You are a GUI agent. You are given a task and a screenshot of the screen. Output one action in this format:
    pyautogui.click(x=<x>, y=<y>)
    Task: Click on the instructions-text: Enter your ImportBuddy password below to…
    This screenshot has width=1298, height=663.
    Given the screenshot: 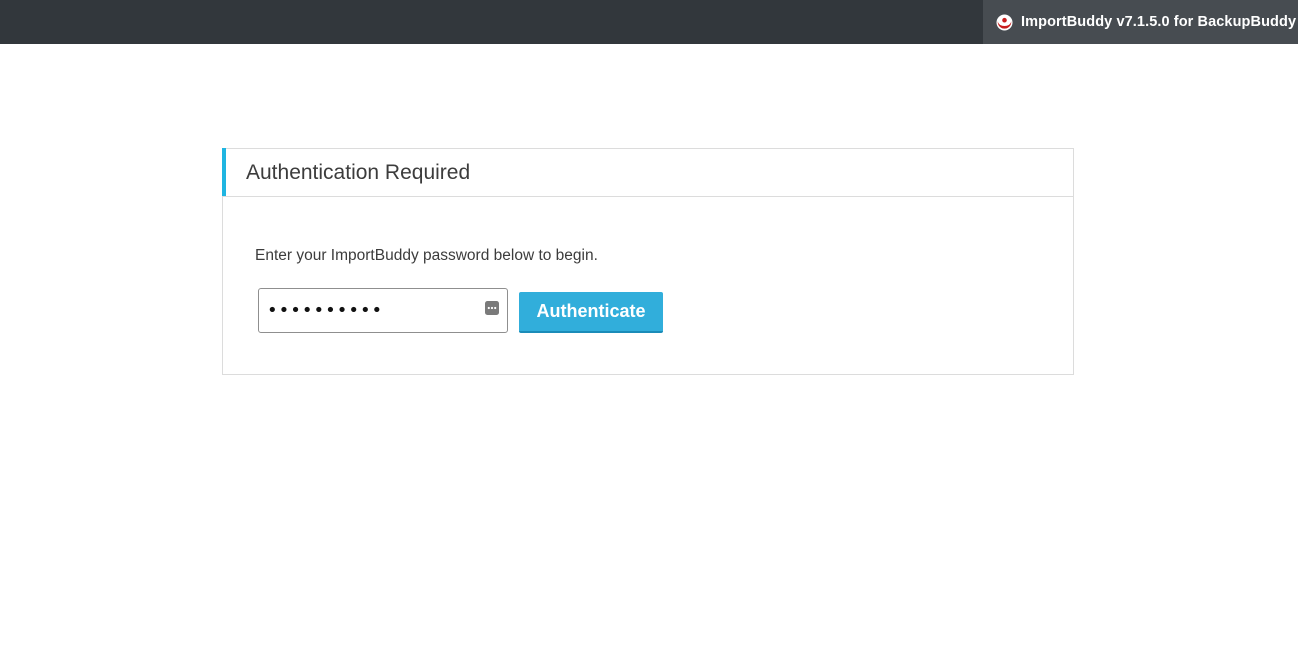 What is the action you would take?
    pyautogui.click(x=426, y=255)
    